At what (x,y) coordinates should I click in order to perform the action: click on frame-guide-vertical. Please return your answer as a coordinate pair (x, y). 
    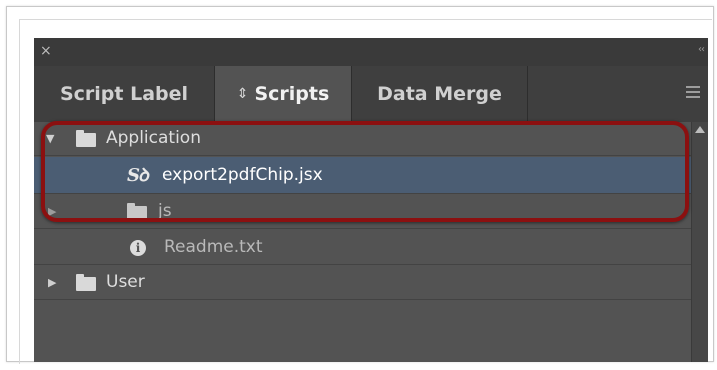
    Looking at the image, I should click on (19, 191).